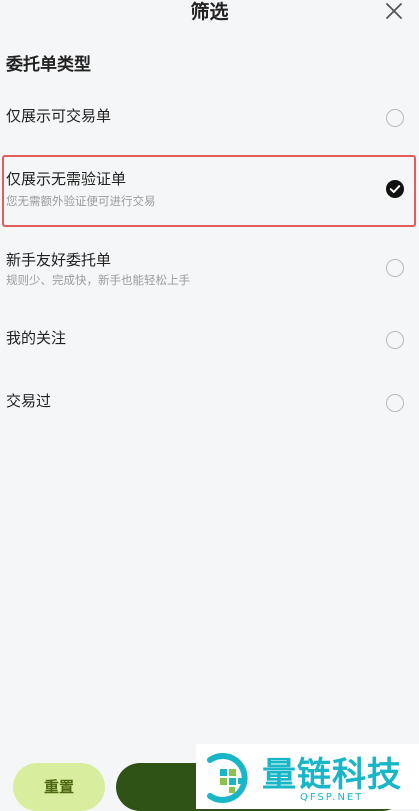 The height and width of the screenshot is (811, 419). What do you see at coordinates (59, 260) in the screenshot?
I see `option-label: 新手友好委托单` at bounding box center [59, 260].